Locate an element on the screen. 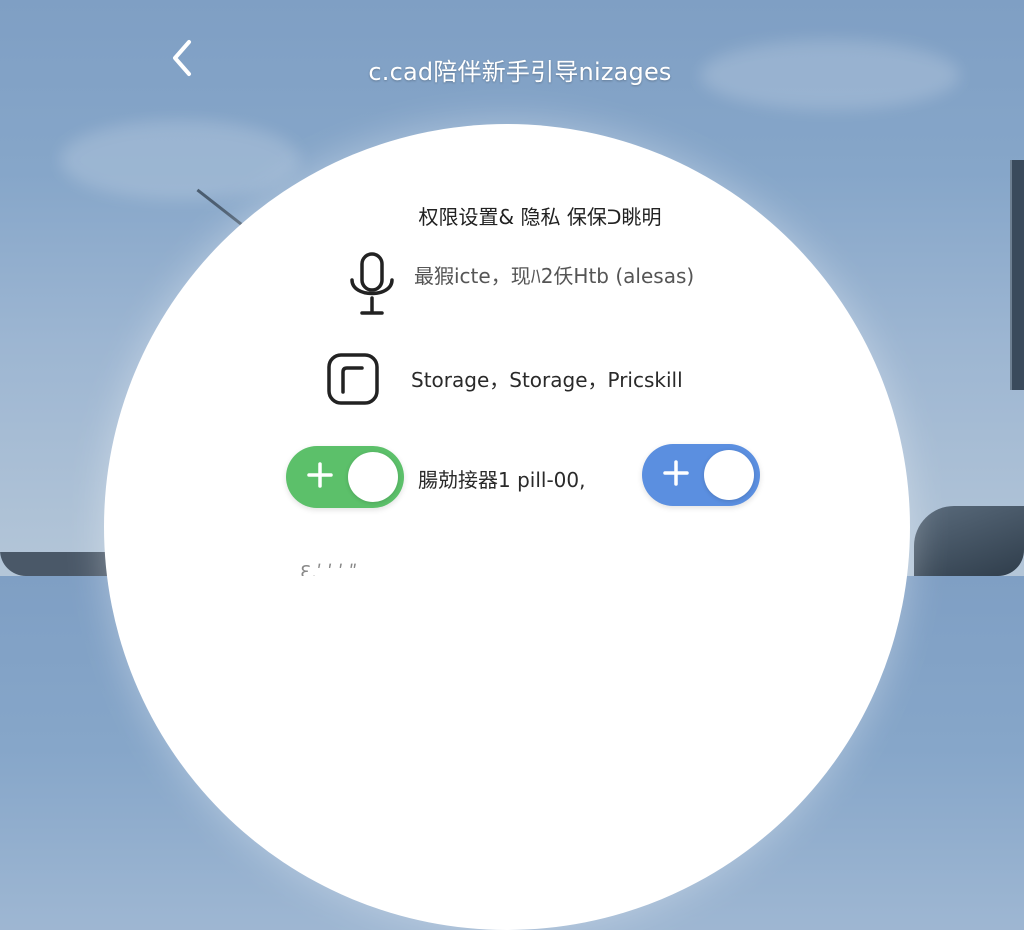 This screenshot has height=930, width=1024. building-background is located at coordinates (1017, 275).